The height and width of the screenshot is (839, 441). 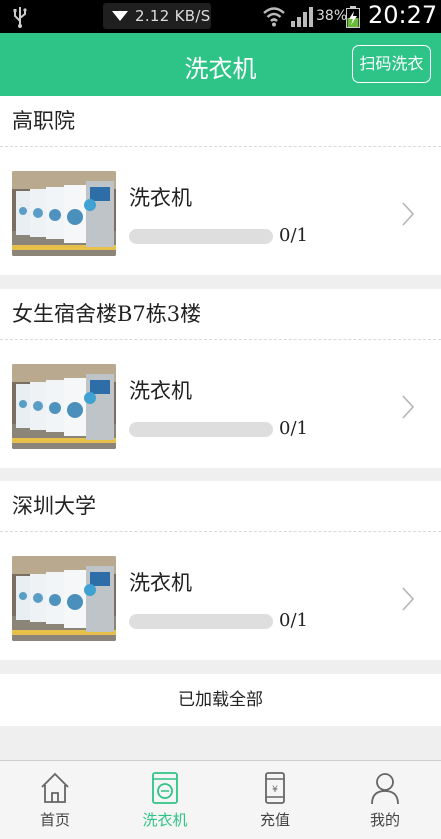 What do you see at coordinates (220, 506) in the screenshot?
I see `location-title: 深圳大学` at bounding box center [220, 506].